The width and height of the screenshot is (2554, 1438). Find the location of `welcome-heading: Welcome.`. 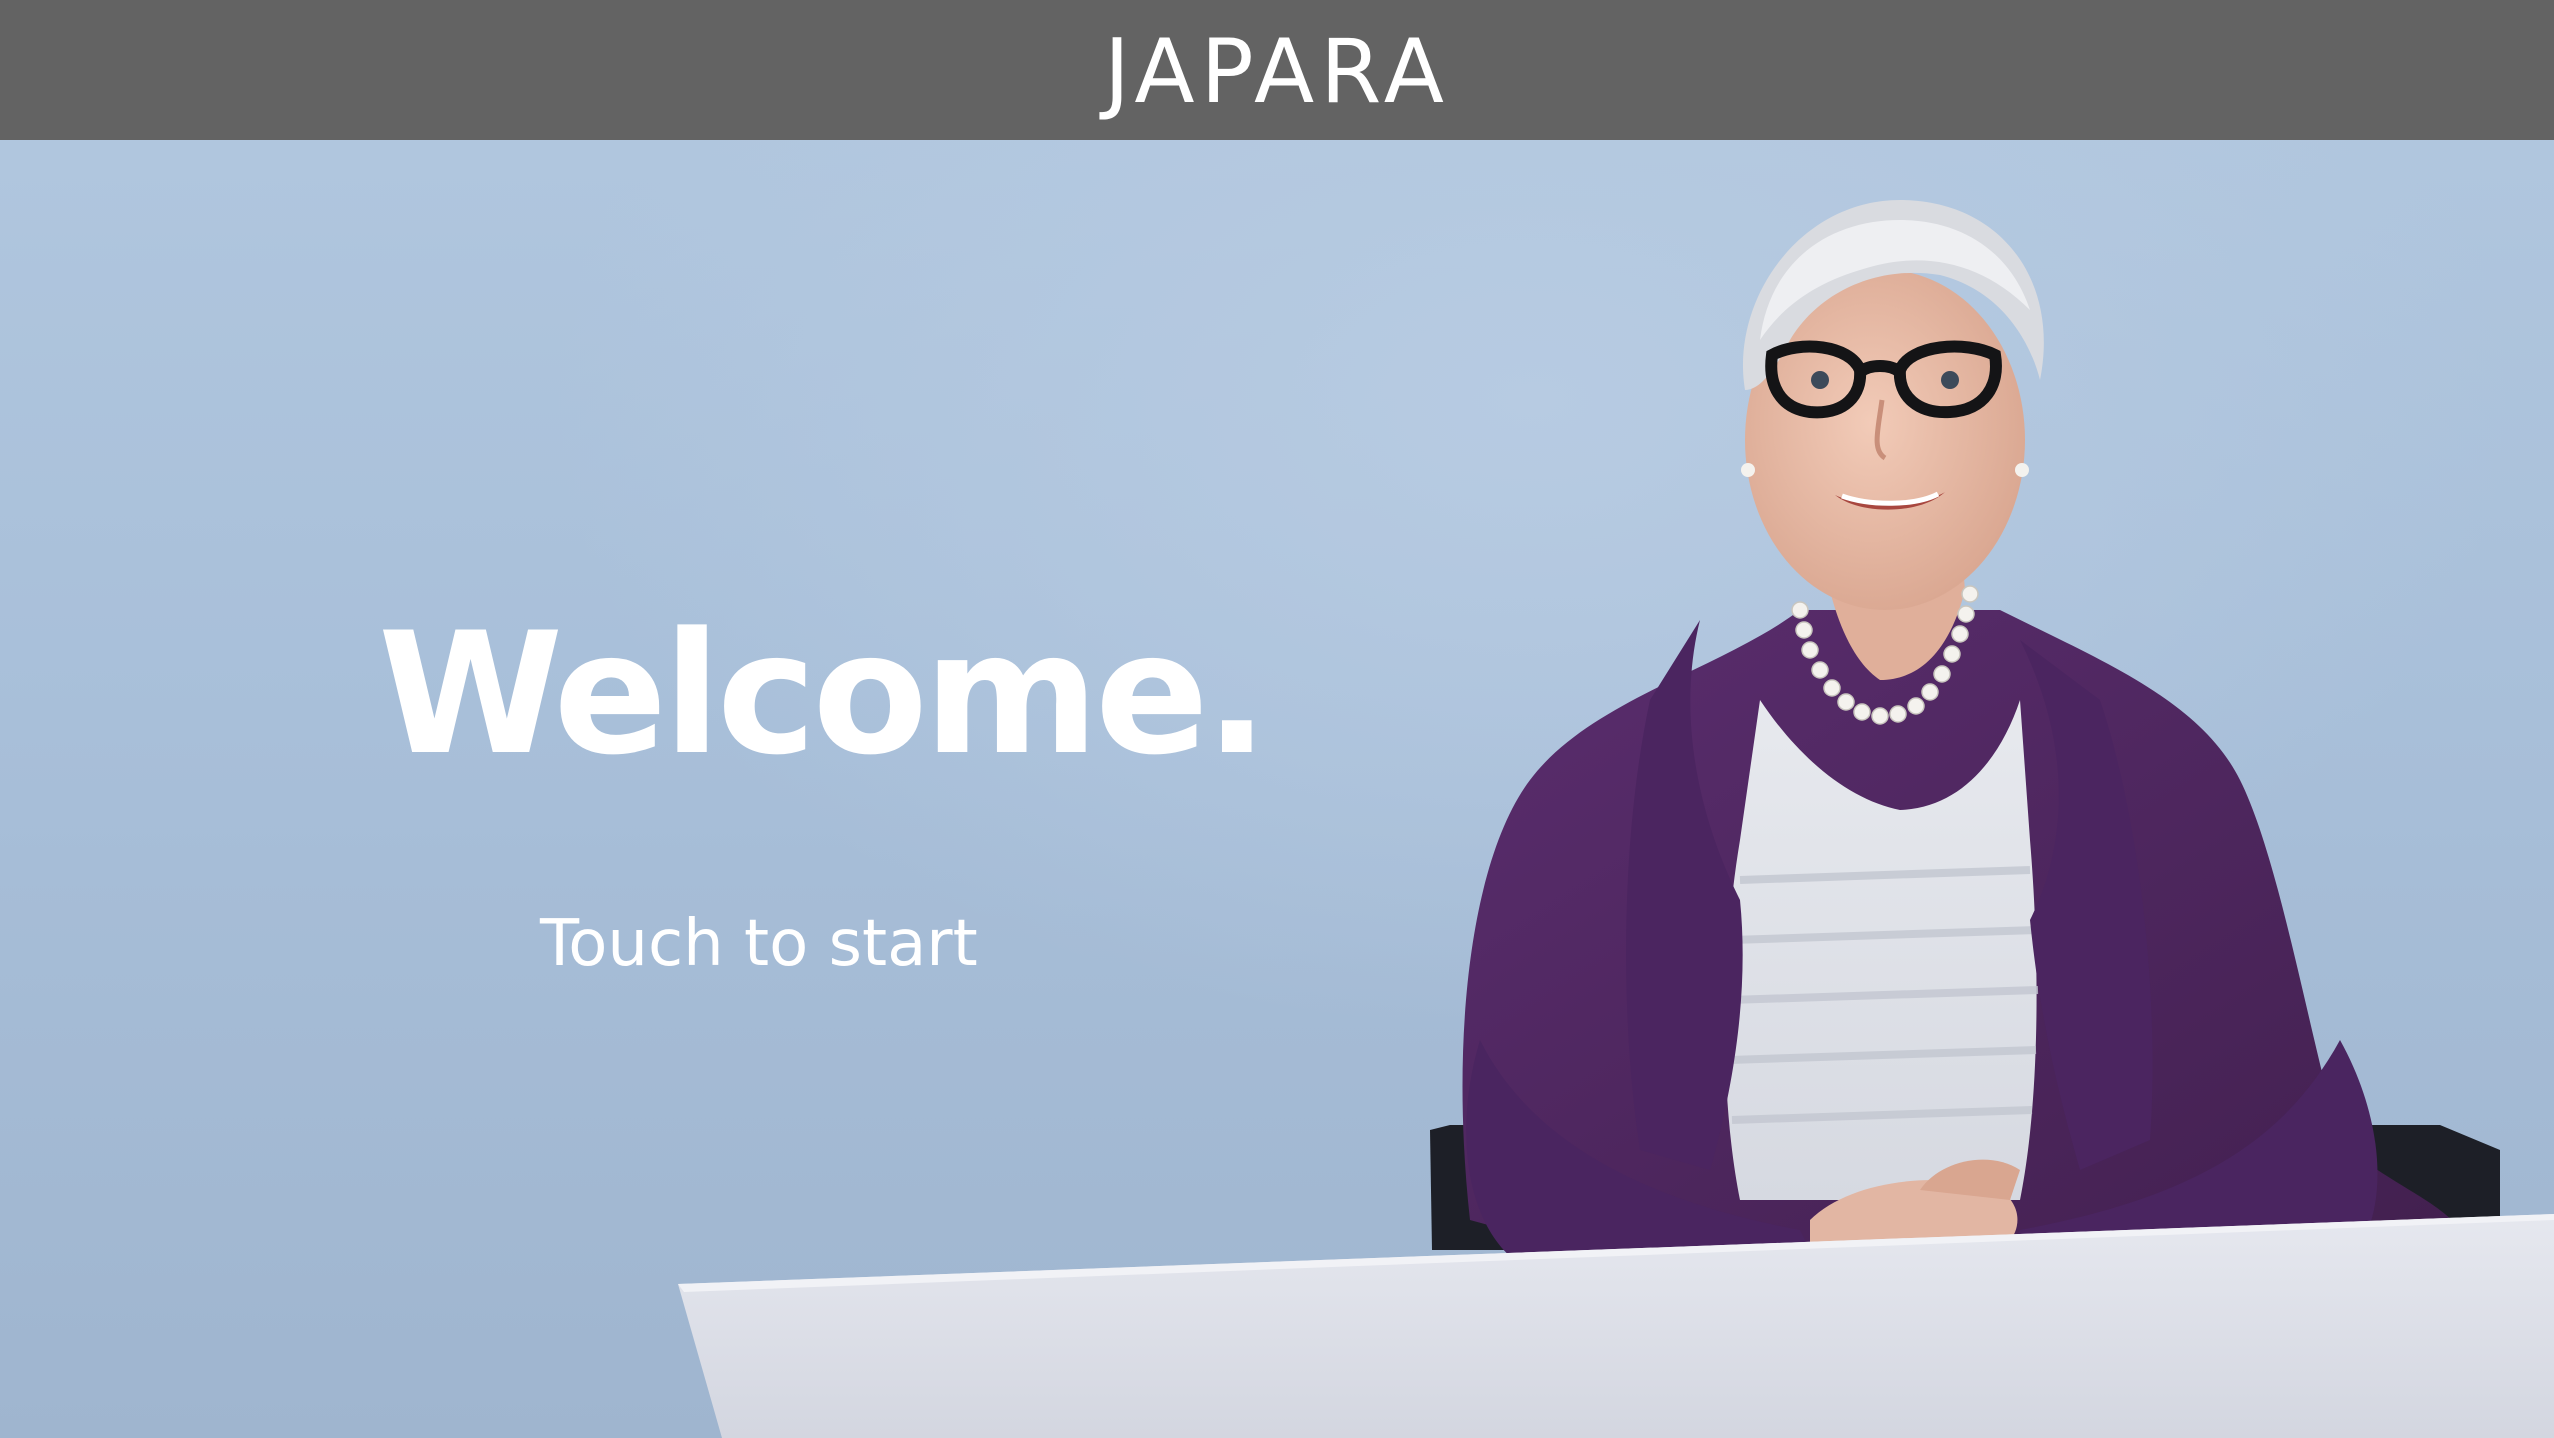

welcome-heading: Welcome. is located at coordinates (823, 694).